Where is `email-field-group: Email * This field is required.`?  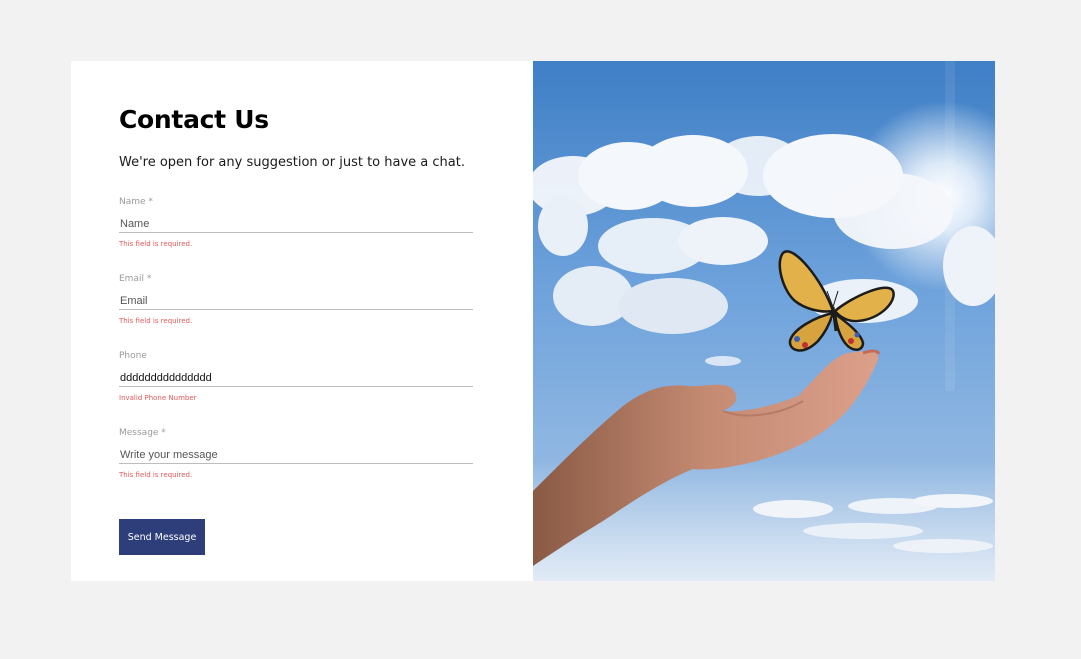 email-field-group: Email * This field is required. is located at coordinates (296, 299).